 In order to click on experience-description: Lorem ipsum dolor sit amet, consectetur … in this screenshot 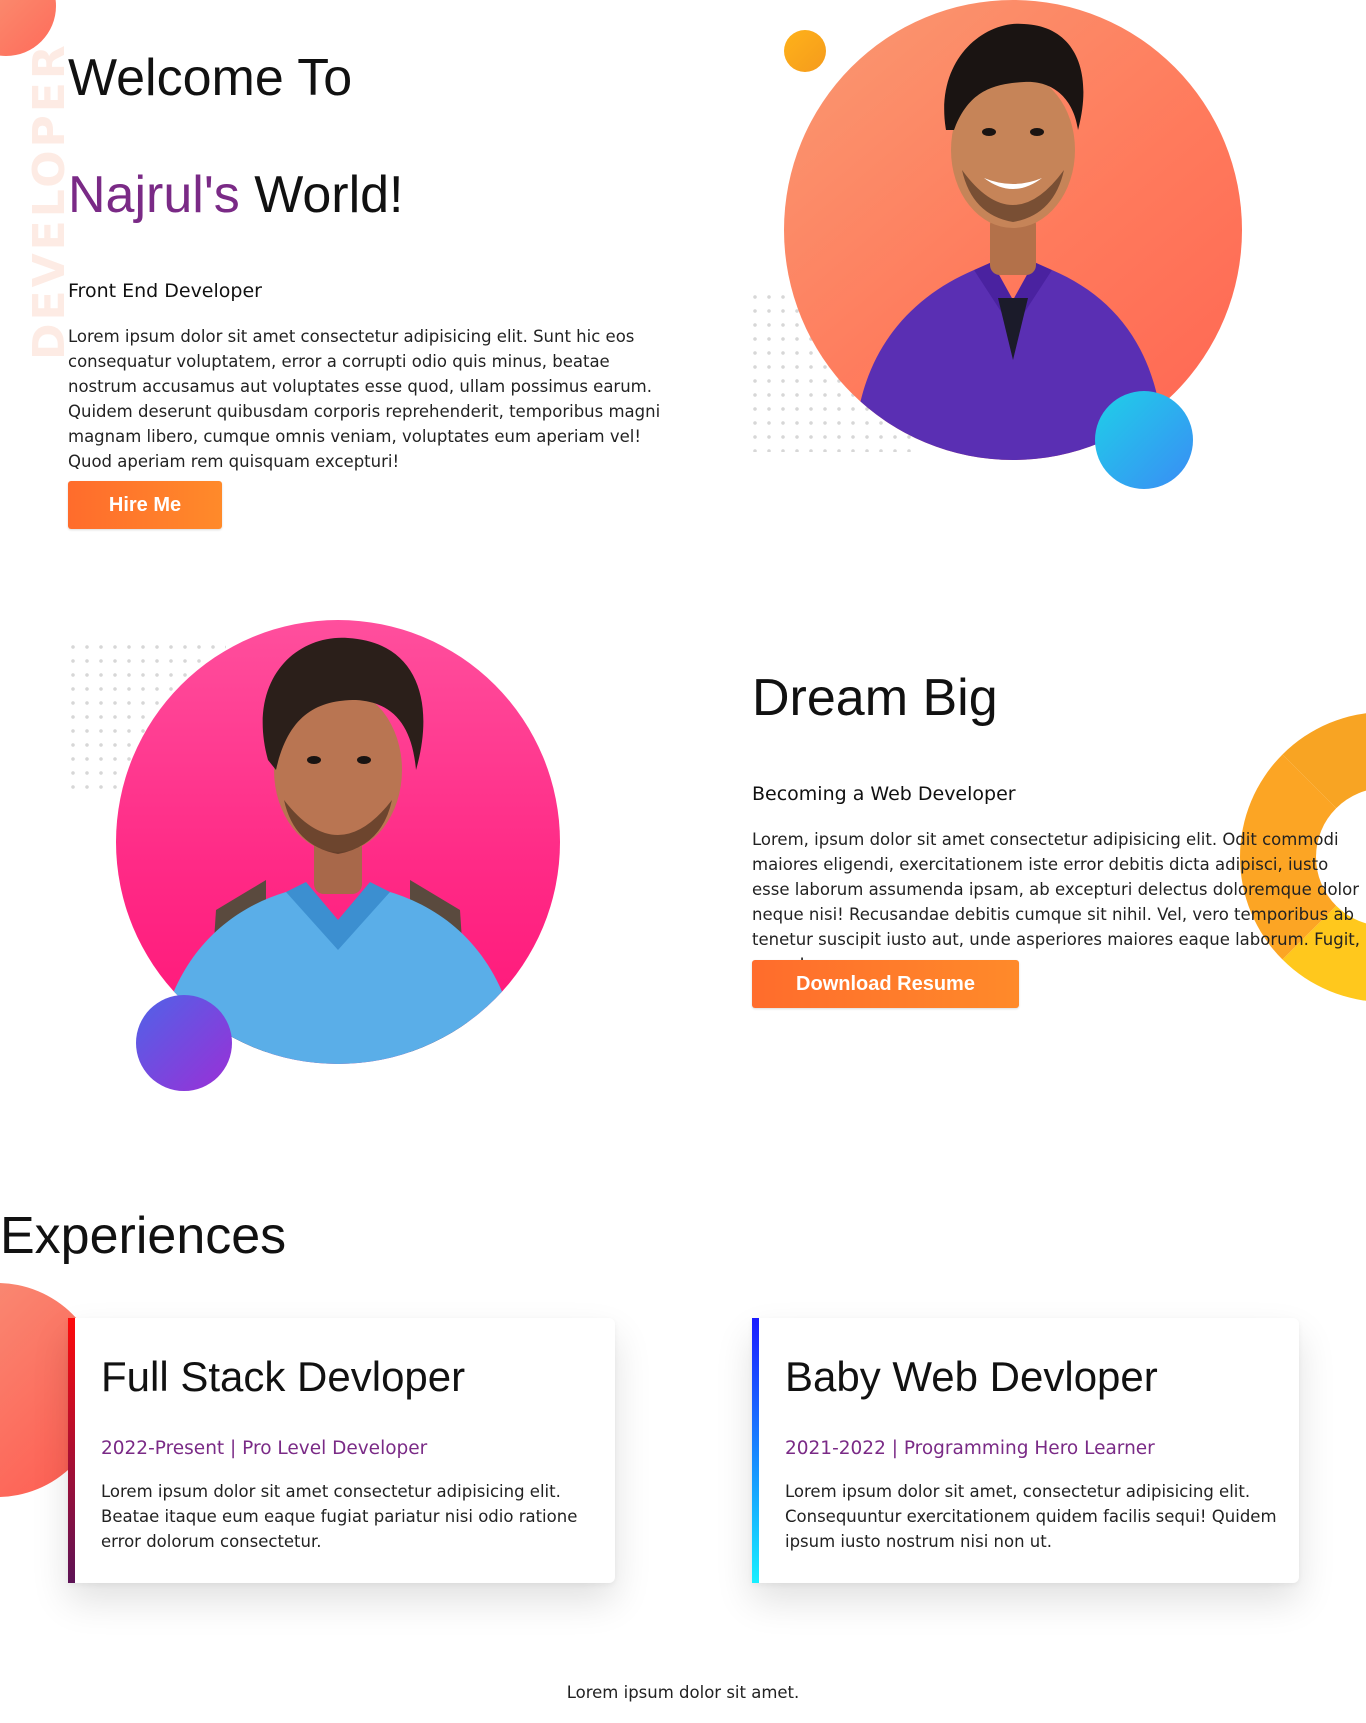, I will do `click(1031, 1516)`.